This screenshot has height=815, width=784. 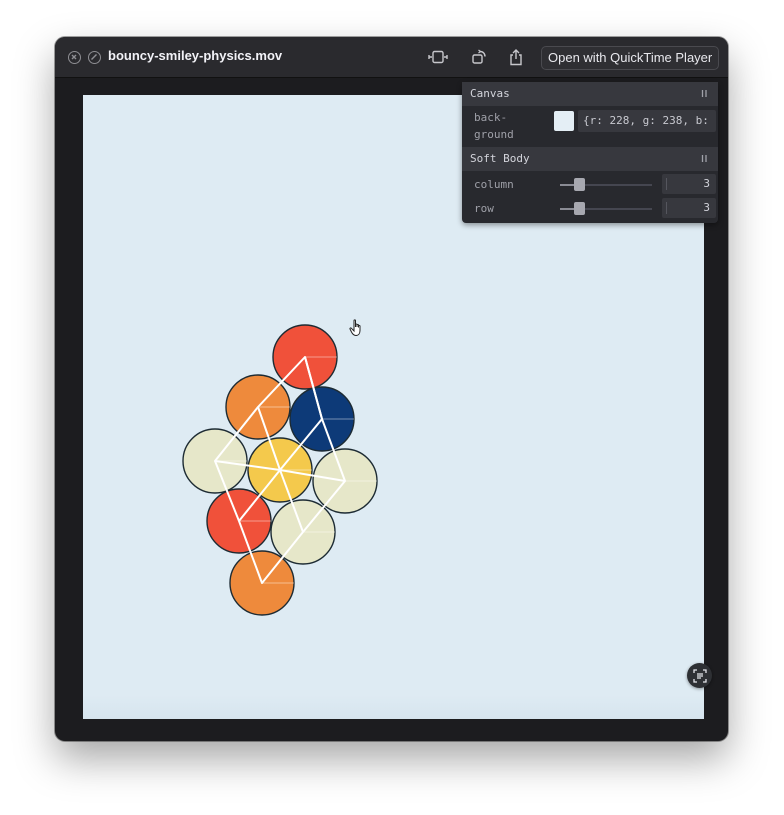 I want to click on row-slider-knob, so click(x=579, y=208).